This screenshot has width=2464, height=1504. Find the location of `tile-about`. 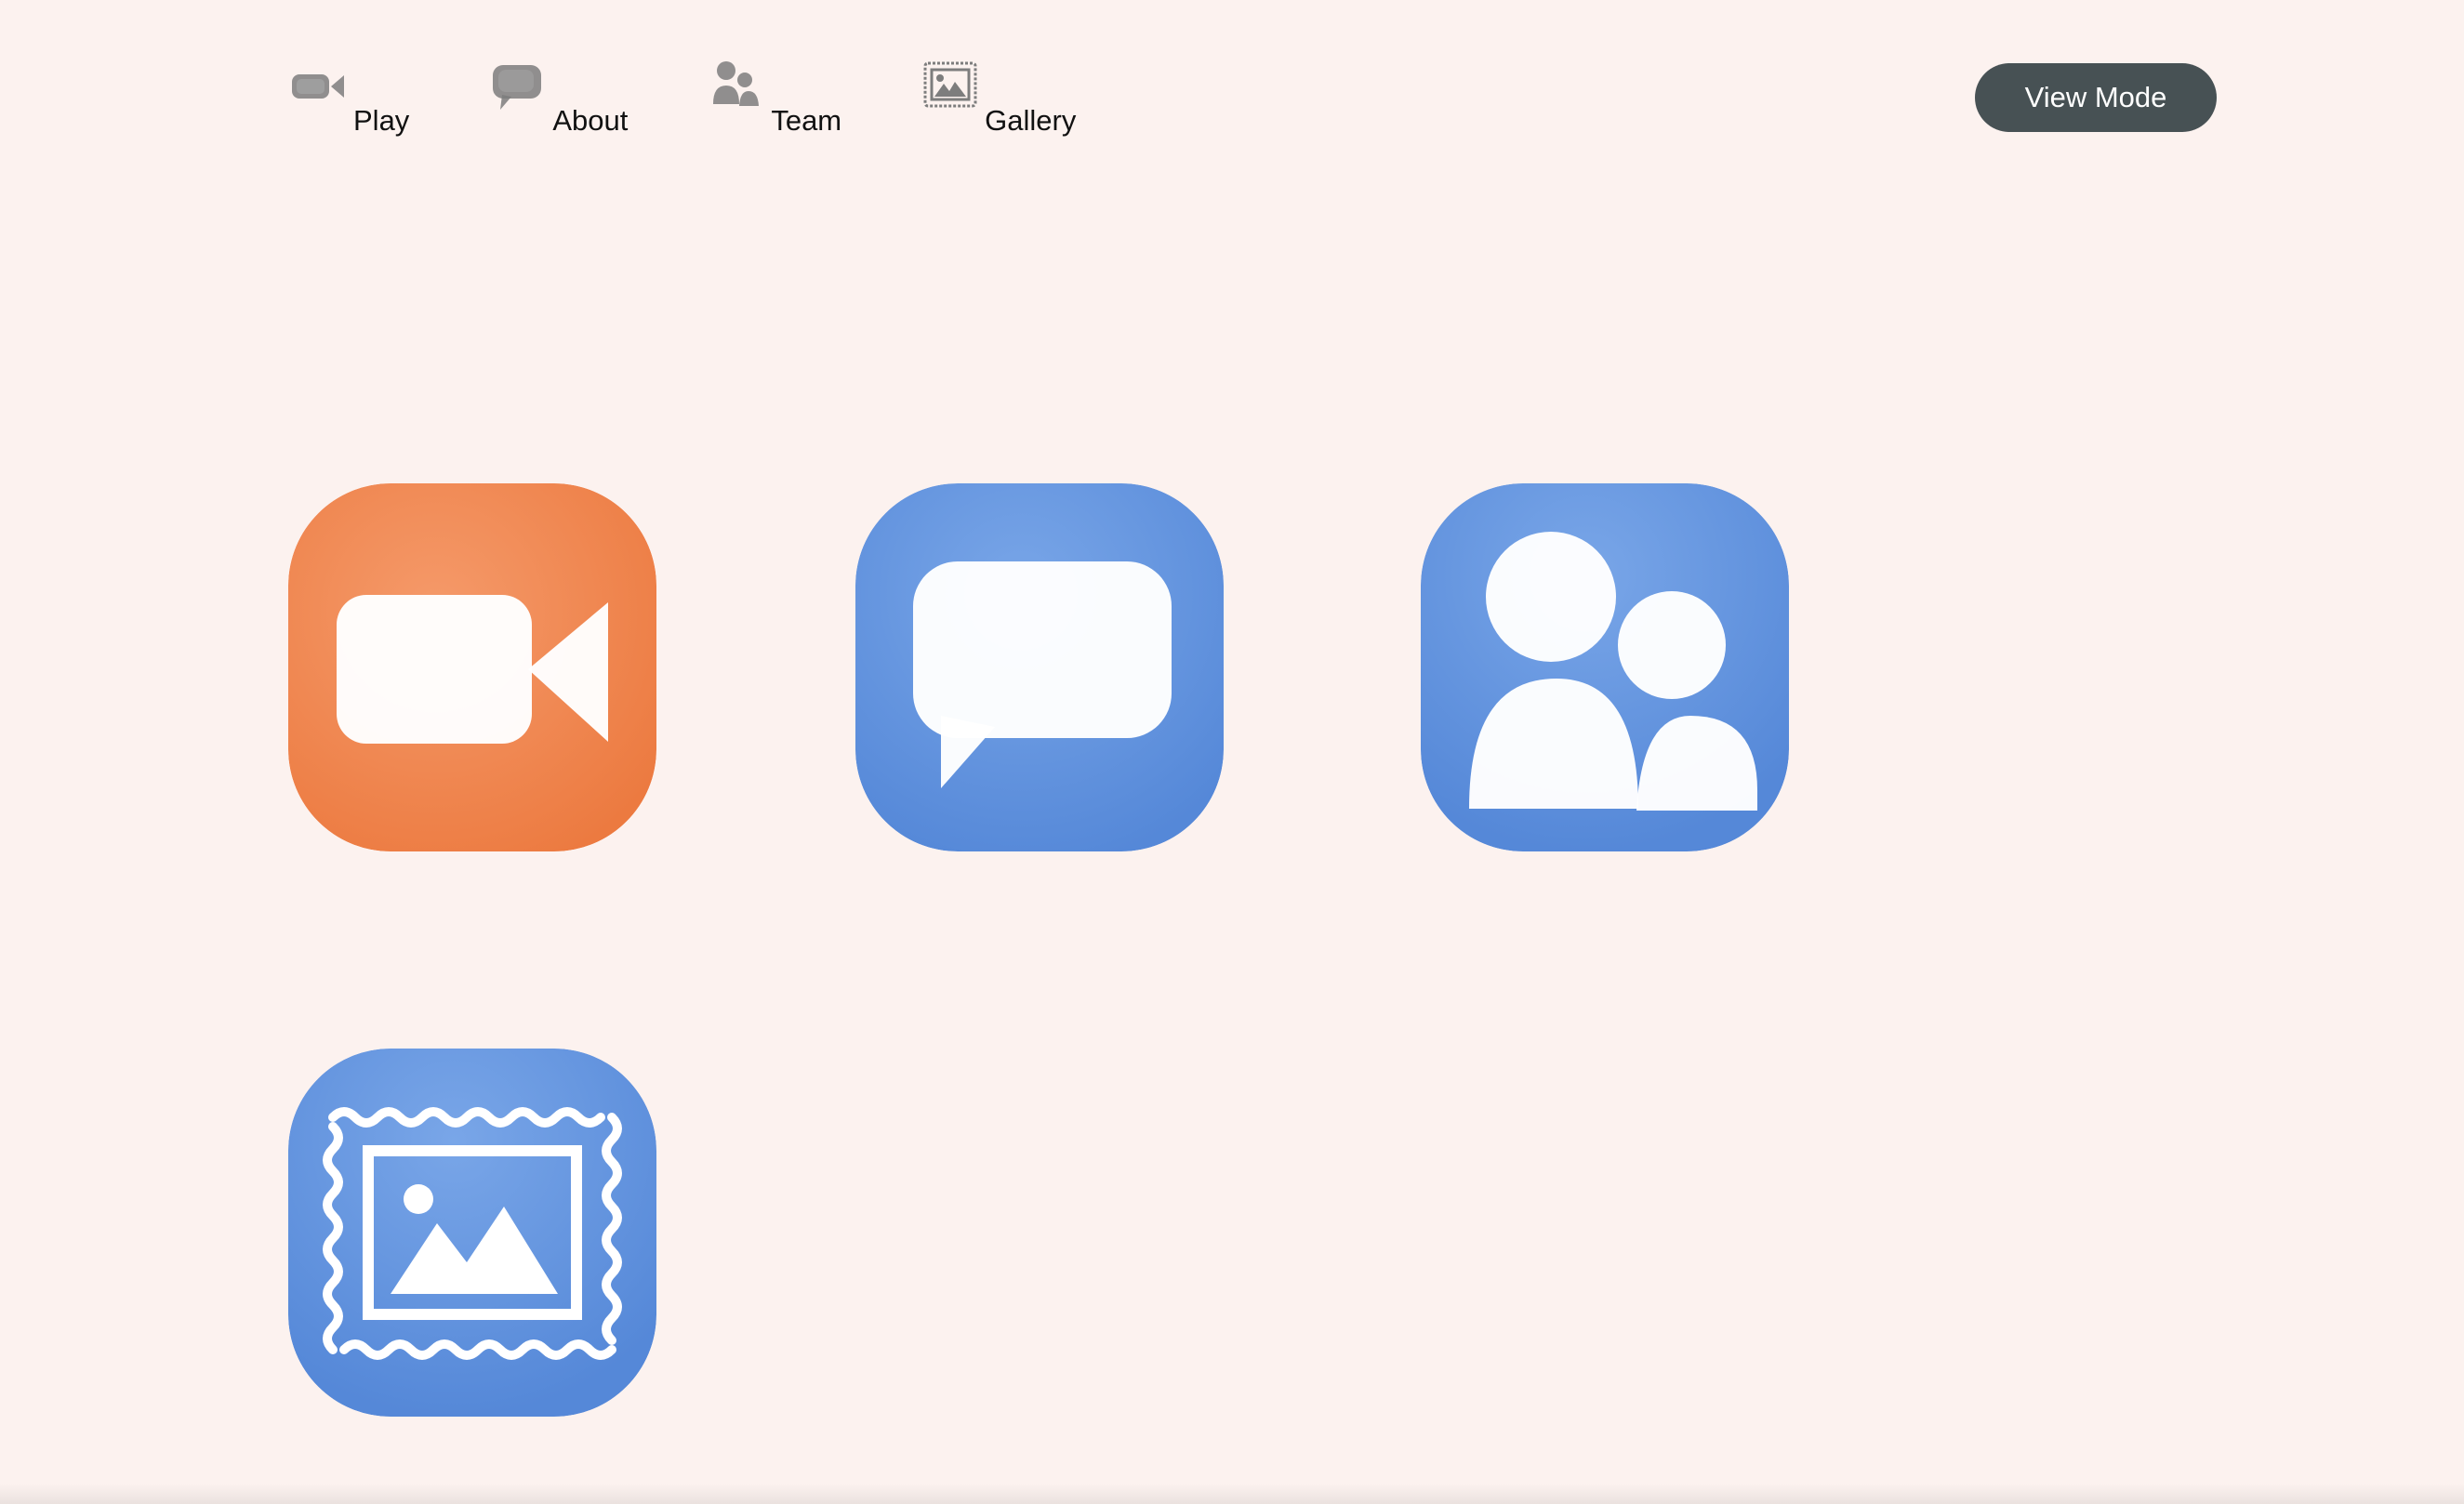

tile-about is located at coordinates (1039, 667).